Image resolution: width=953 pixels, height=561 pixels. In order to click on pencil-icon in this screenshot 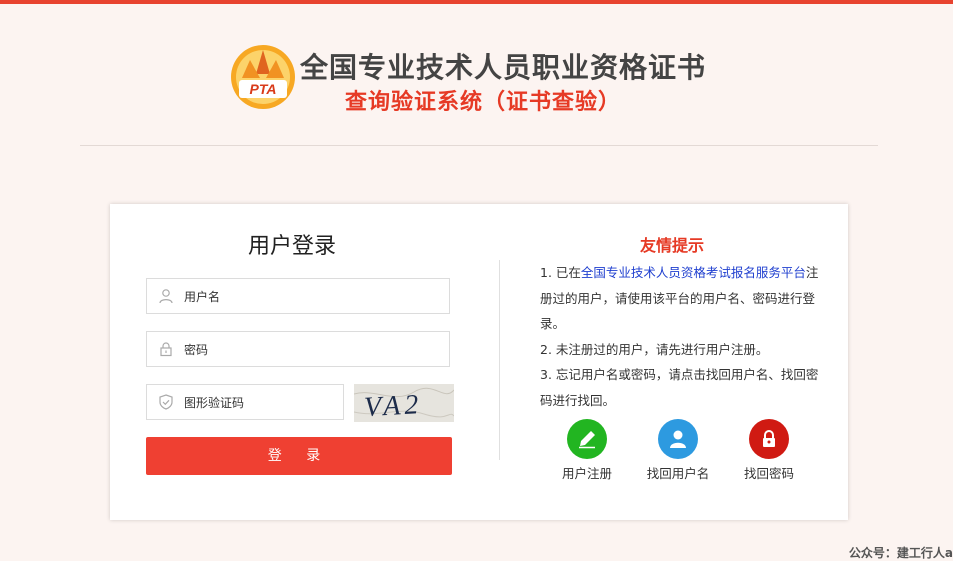, I will do `click(587, 439)`.